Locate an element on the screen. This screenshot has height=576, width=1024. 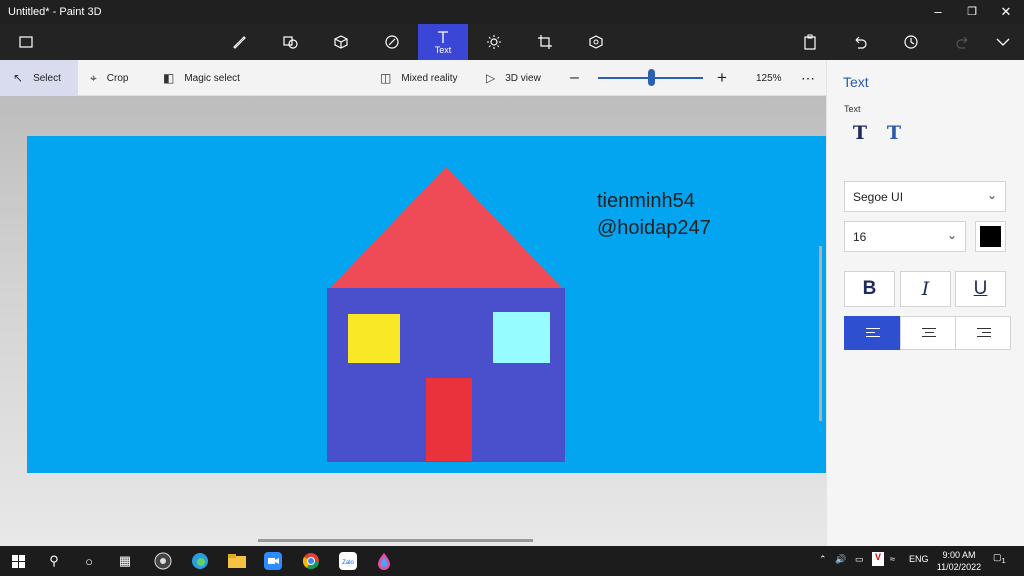
expand-menu-button is located at coordinates (1002, 42).